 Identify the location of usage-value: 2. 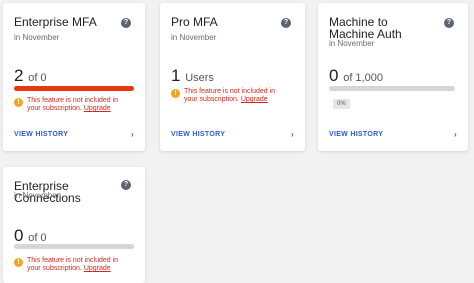
(19, 75).